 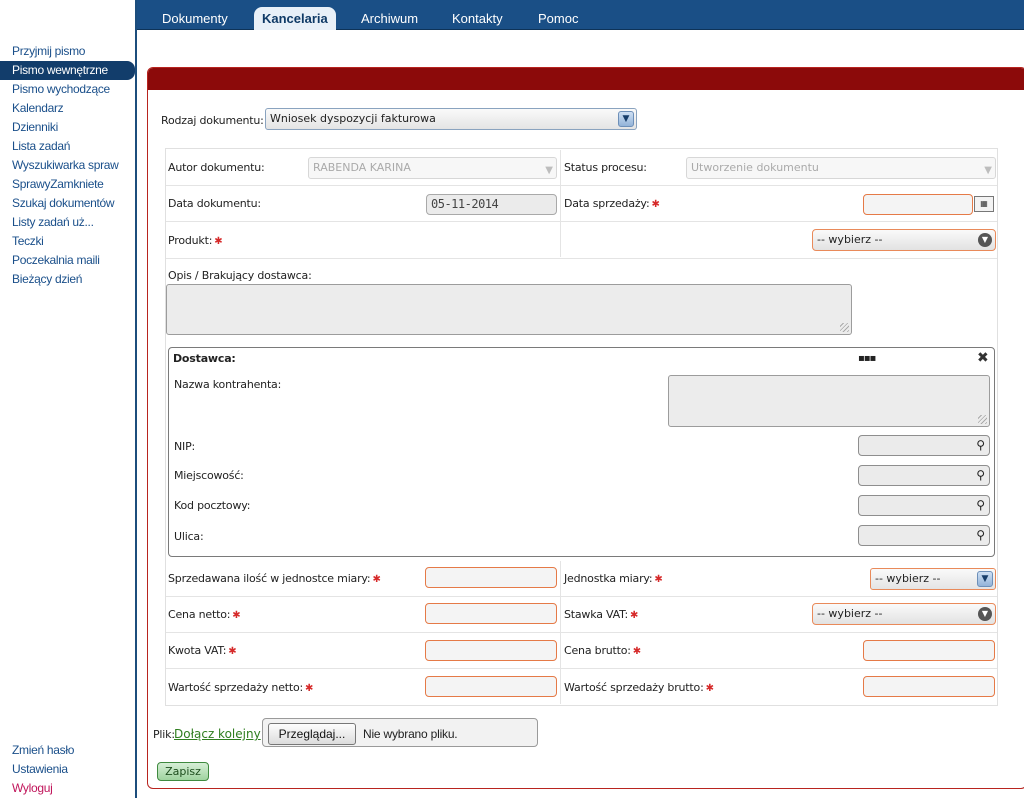 What do you see at coordinates (924, 505) in the screenshot?
I see `postcode-input: ⚲` at bounding box center [924, 505].